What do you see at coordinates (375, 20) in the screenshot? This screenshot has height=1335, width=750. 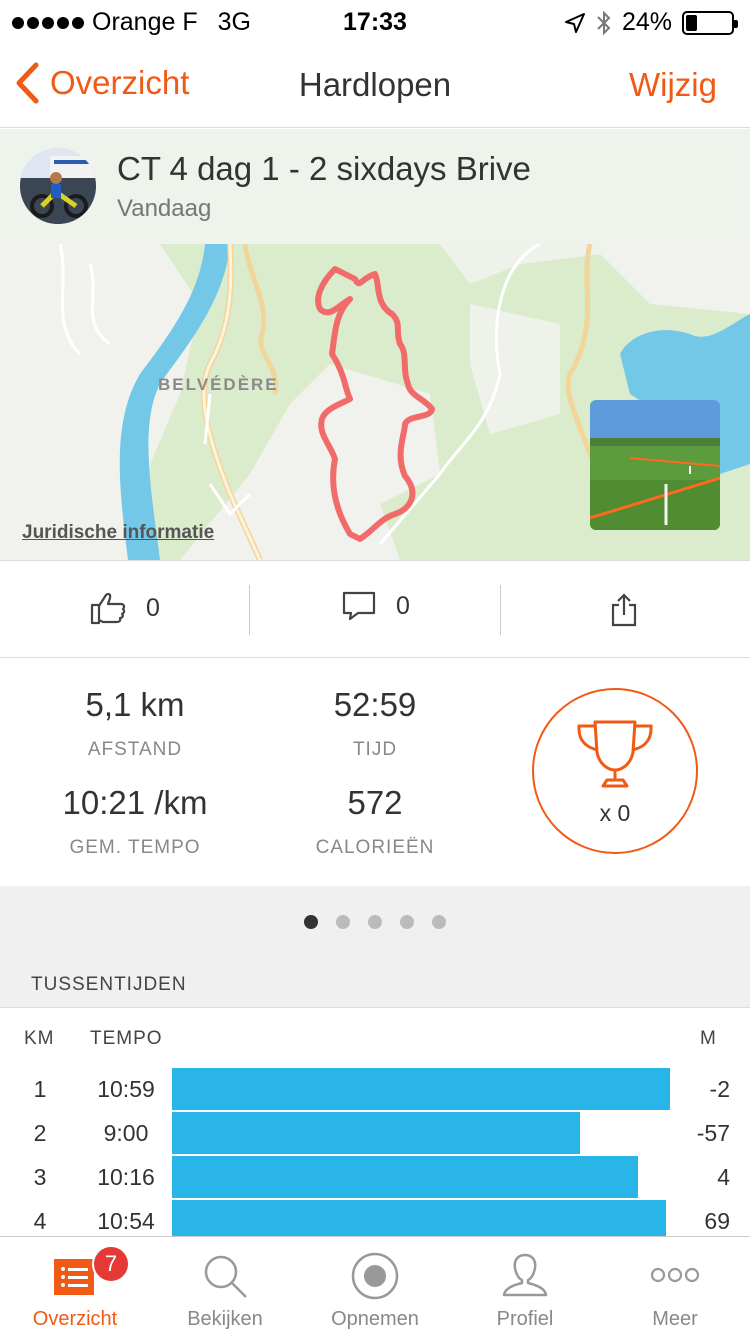 I see `status-bar: Orange F 3G 17:33 24%` at bounding box center [375, 20].